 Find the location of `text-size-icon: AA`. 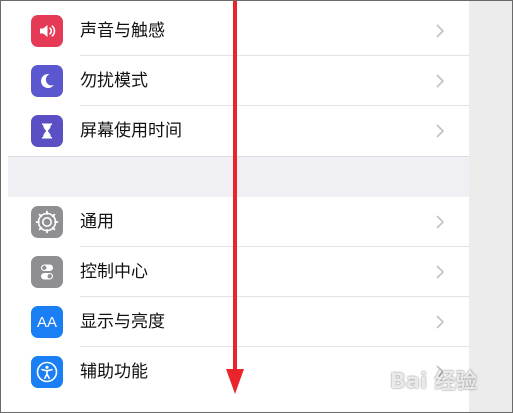

text-size-icon: AA is located at coordinates (47, 322).